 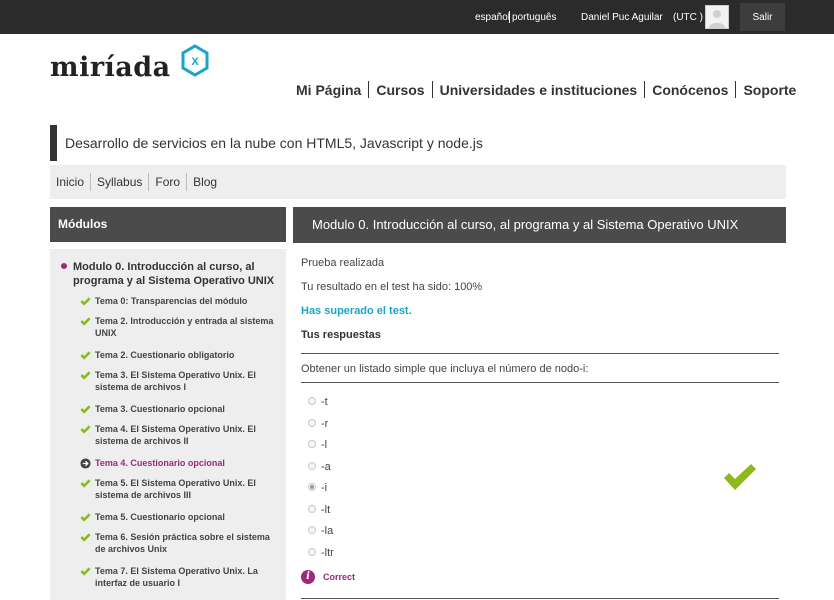 I want to click on language-spanish-link: español, so click(x=492, y=17).